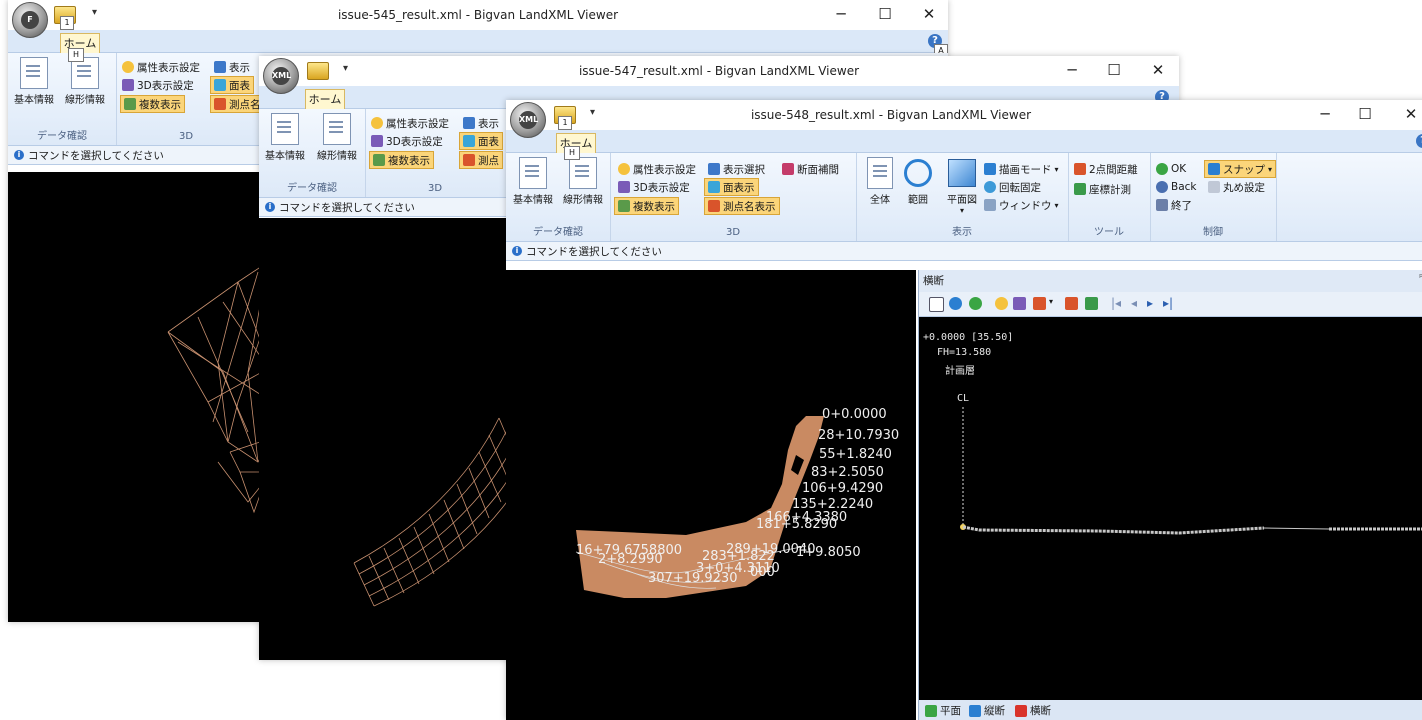  I want to click on key-tip-f: F, so click(30, 20).